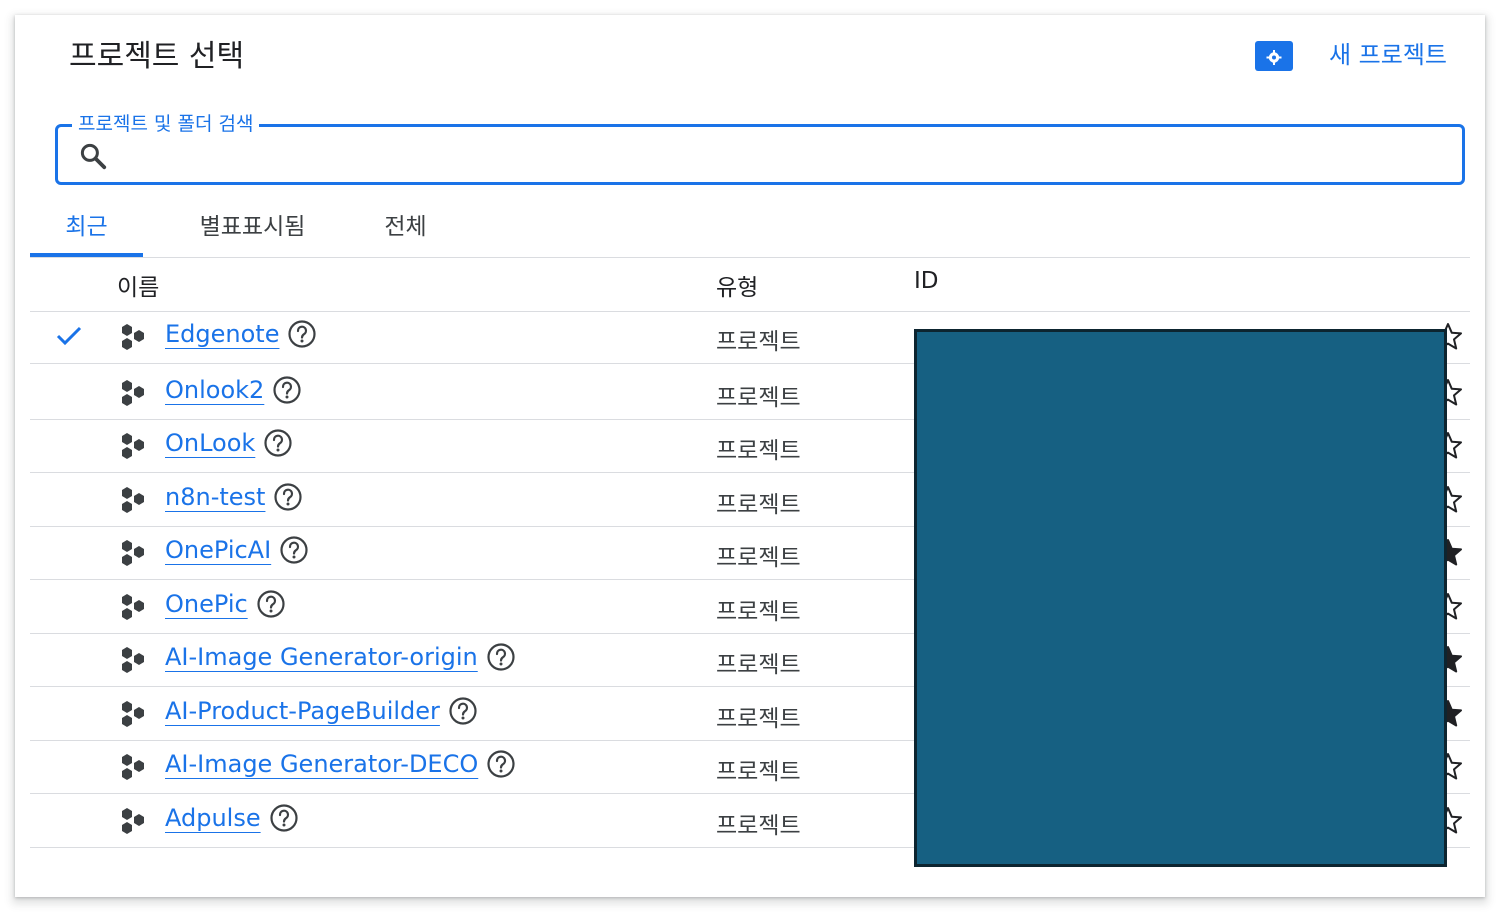 This screenshot has height=912, width=1500. What do you see at coordinates (210, 443) in the screenshot?
I see `project-name-link: OnLook` at bounding box center [210, 443].